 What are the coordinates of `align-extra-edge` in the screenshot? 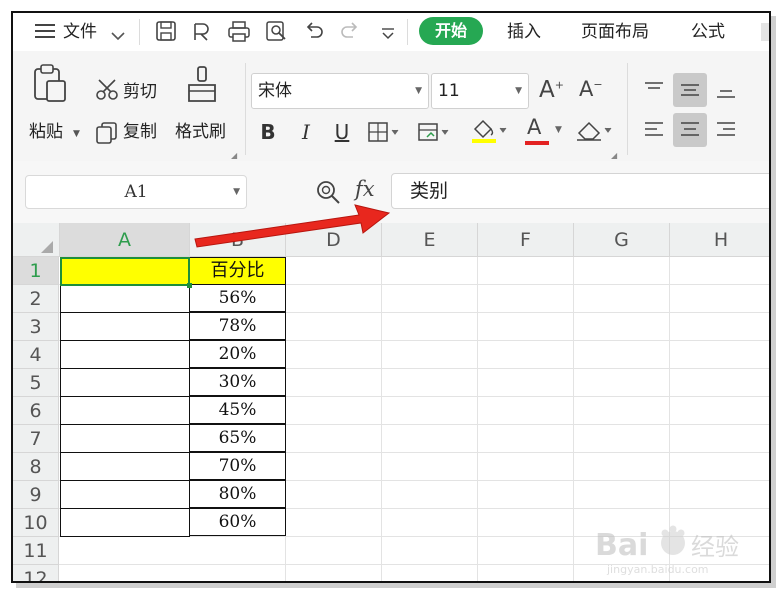 It's located at (757, 90).